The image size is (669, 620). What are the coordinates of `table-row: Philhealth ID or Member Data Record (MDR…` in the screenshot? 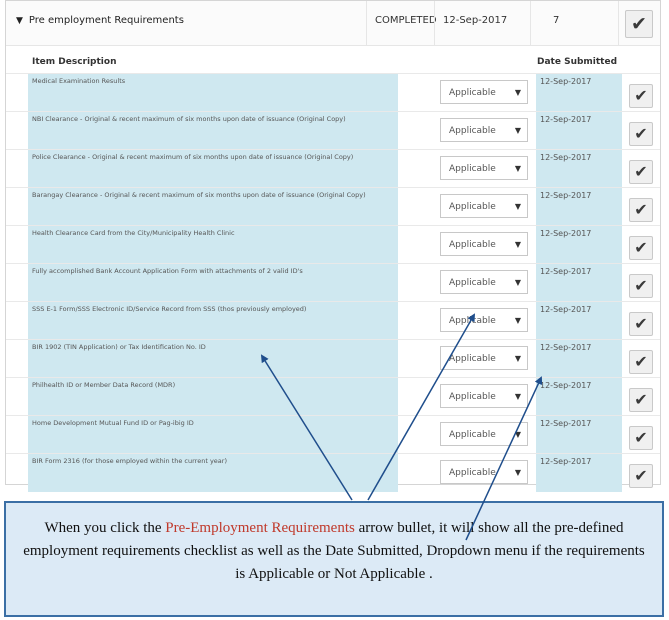 It's located at (333, 396).